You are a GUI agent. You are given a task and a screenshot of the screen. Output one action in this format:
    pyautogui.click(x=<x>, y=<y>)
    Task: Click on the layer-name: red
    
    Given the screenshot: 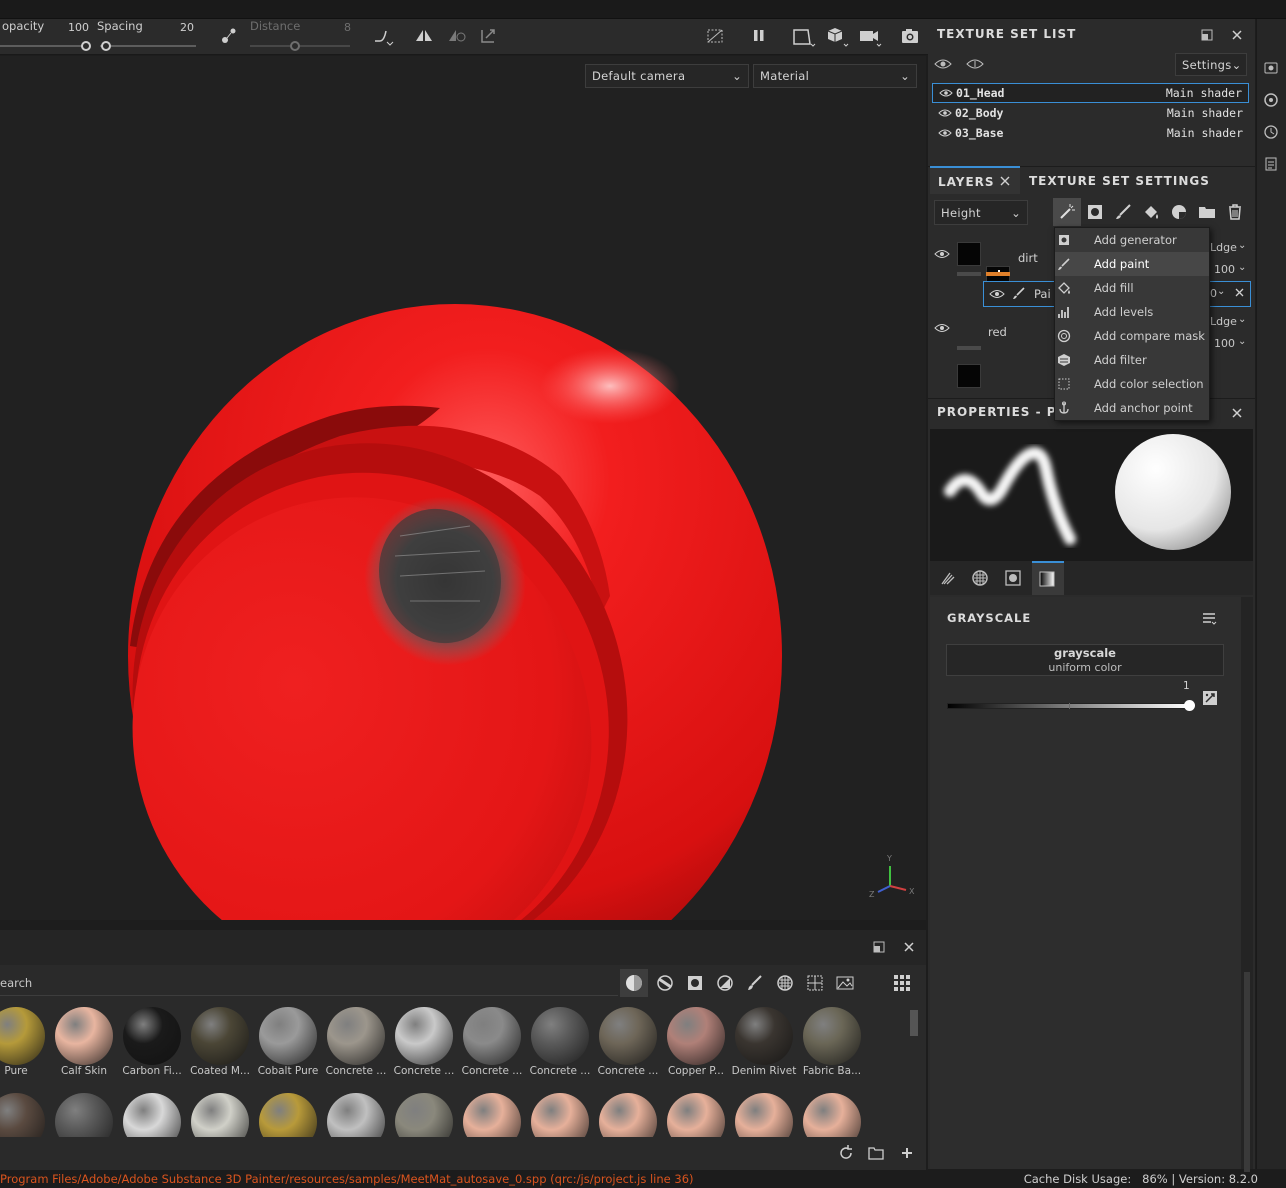 What is the action you would take?
    pyautogui.click(x=997, y=332)
    